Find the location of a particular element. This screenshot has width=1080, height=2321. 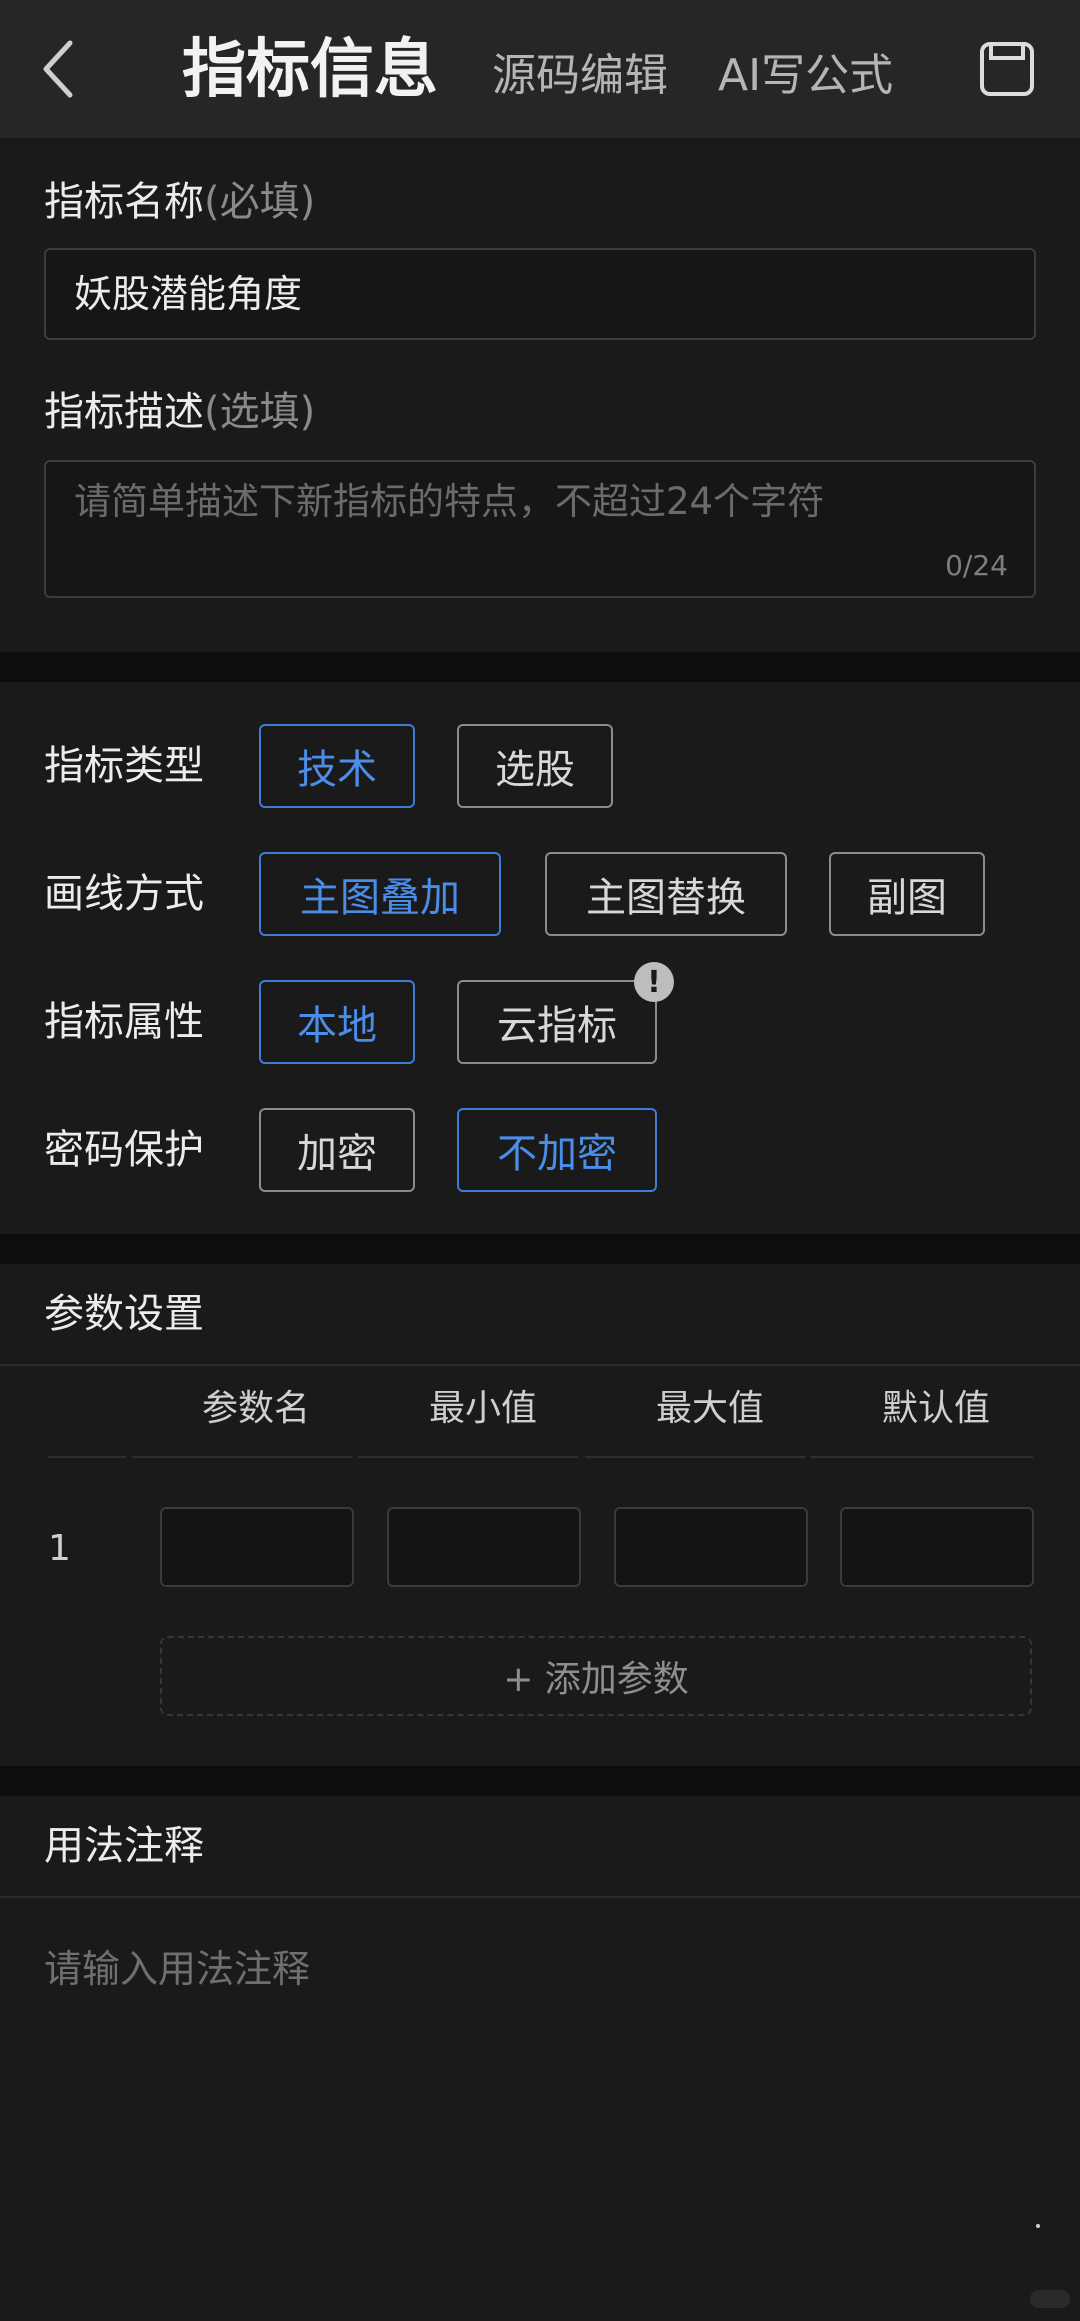

password-label: 密码保护 is located at coordinates (124, 1150).